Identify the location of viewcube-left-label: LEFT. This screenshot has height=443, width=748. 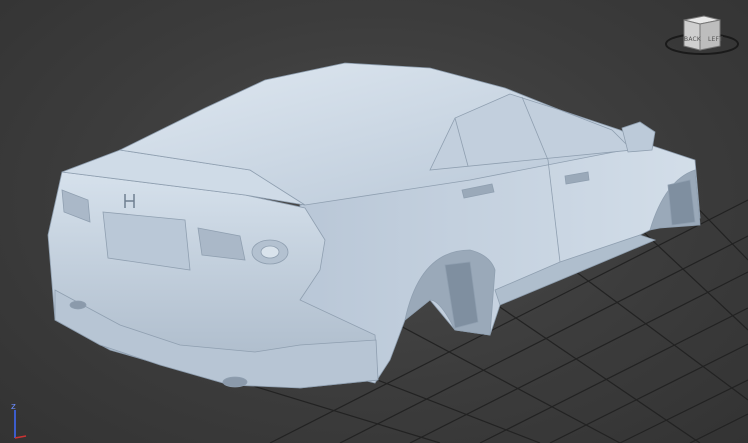
(715, 39).